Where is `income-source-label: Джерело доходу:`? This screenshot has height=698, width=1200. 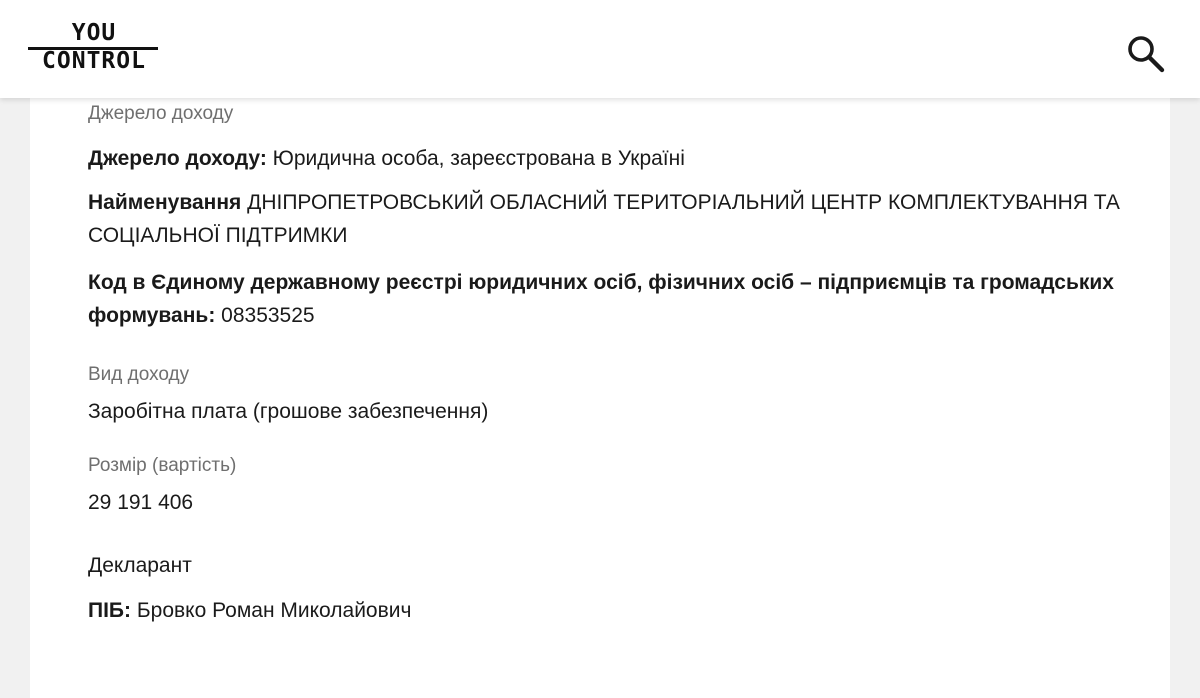
income-source-label: Джерело доходу: is located at coordinates (177, 158).